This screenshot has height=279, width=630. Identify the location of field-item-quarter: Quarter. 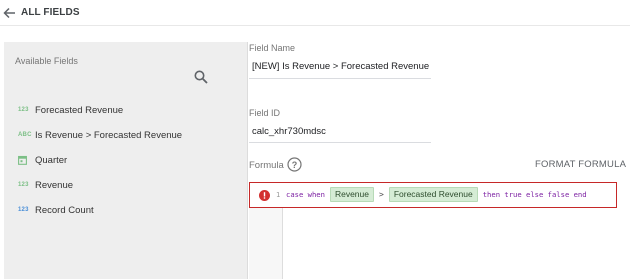
(126, 161).